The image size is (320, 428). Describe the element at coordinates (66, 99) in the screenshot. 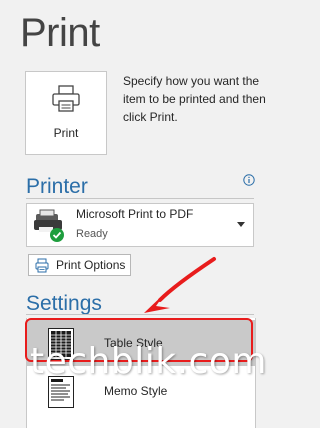

I see `printer-icon` at that location.